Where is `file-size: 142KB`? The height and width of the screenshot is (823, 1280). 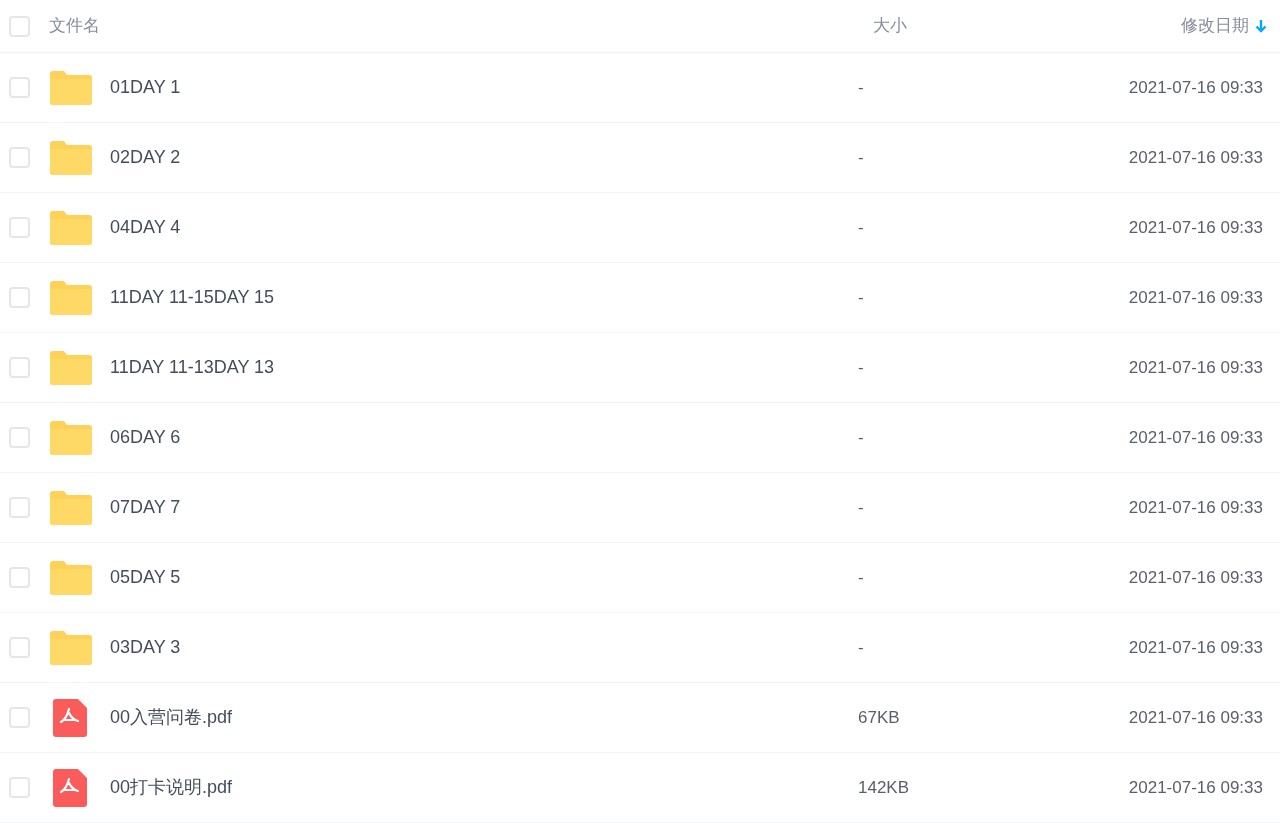
file-size: 142KB is located at coordinates (884, 787).